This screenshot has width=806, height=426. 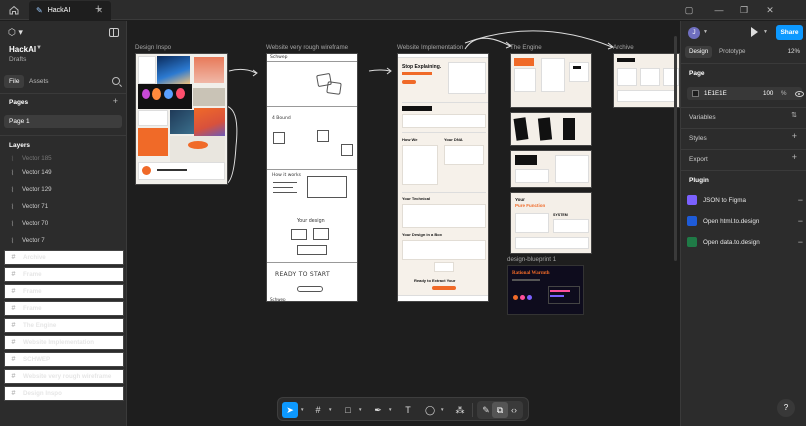 I want to click on json-to-figma-icon, so click(x=692, y=200).